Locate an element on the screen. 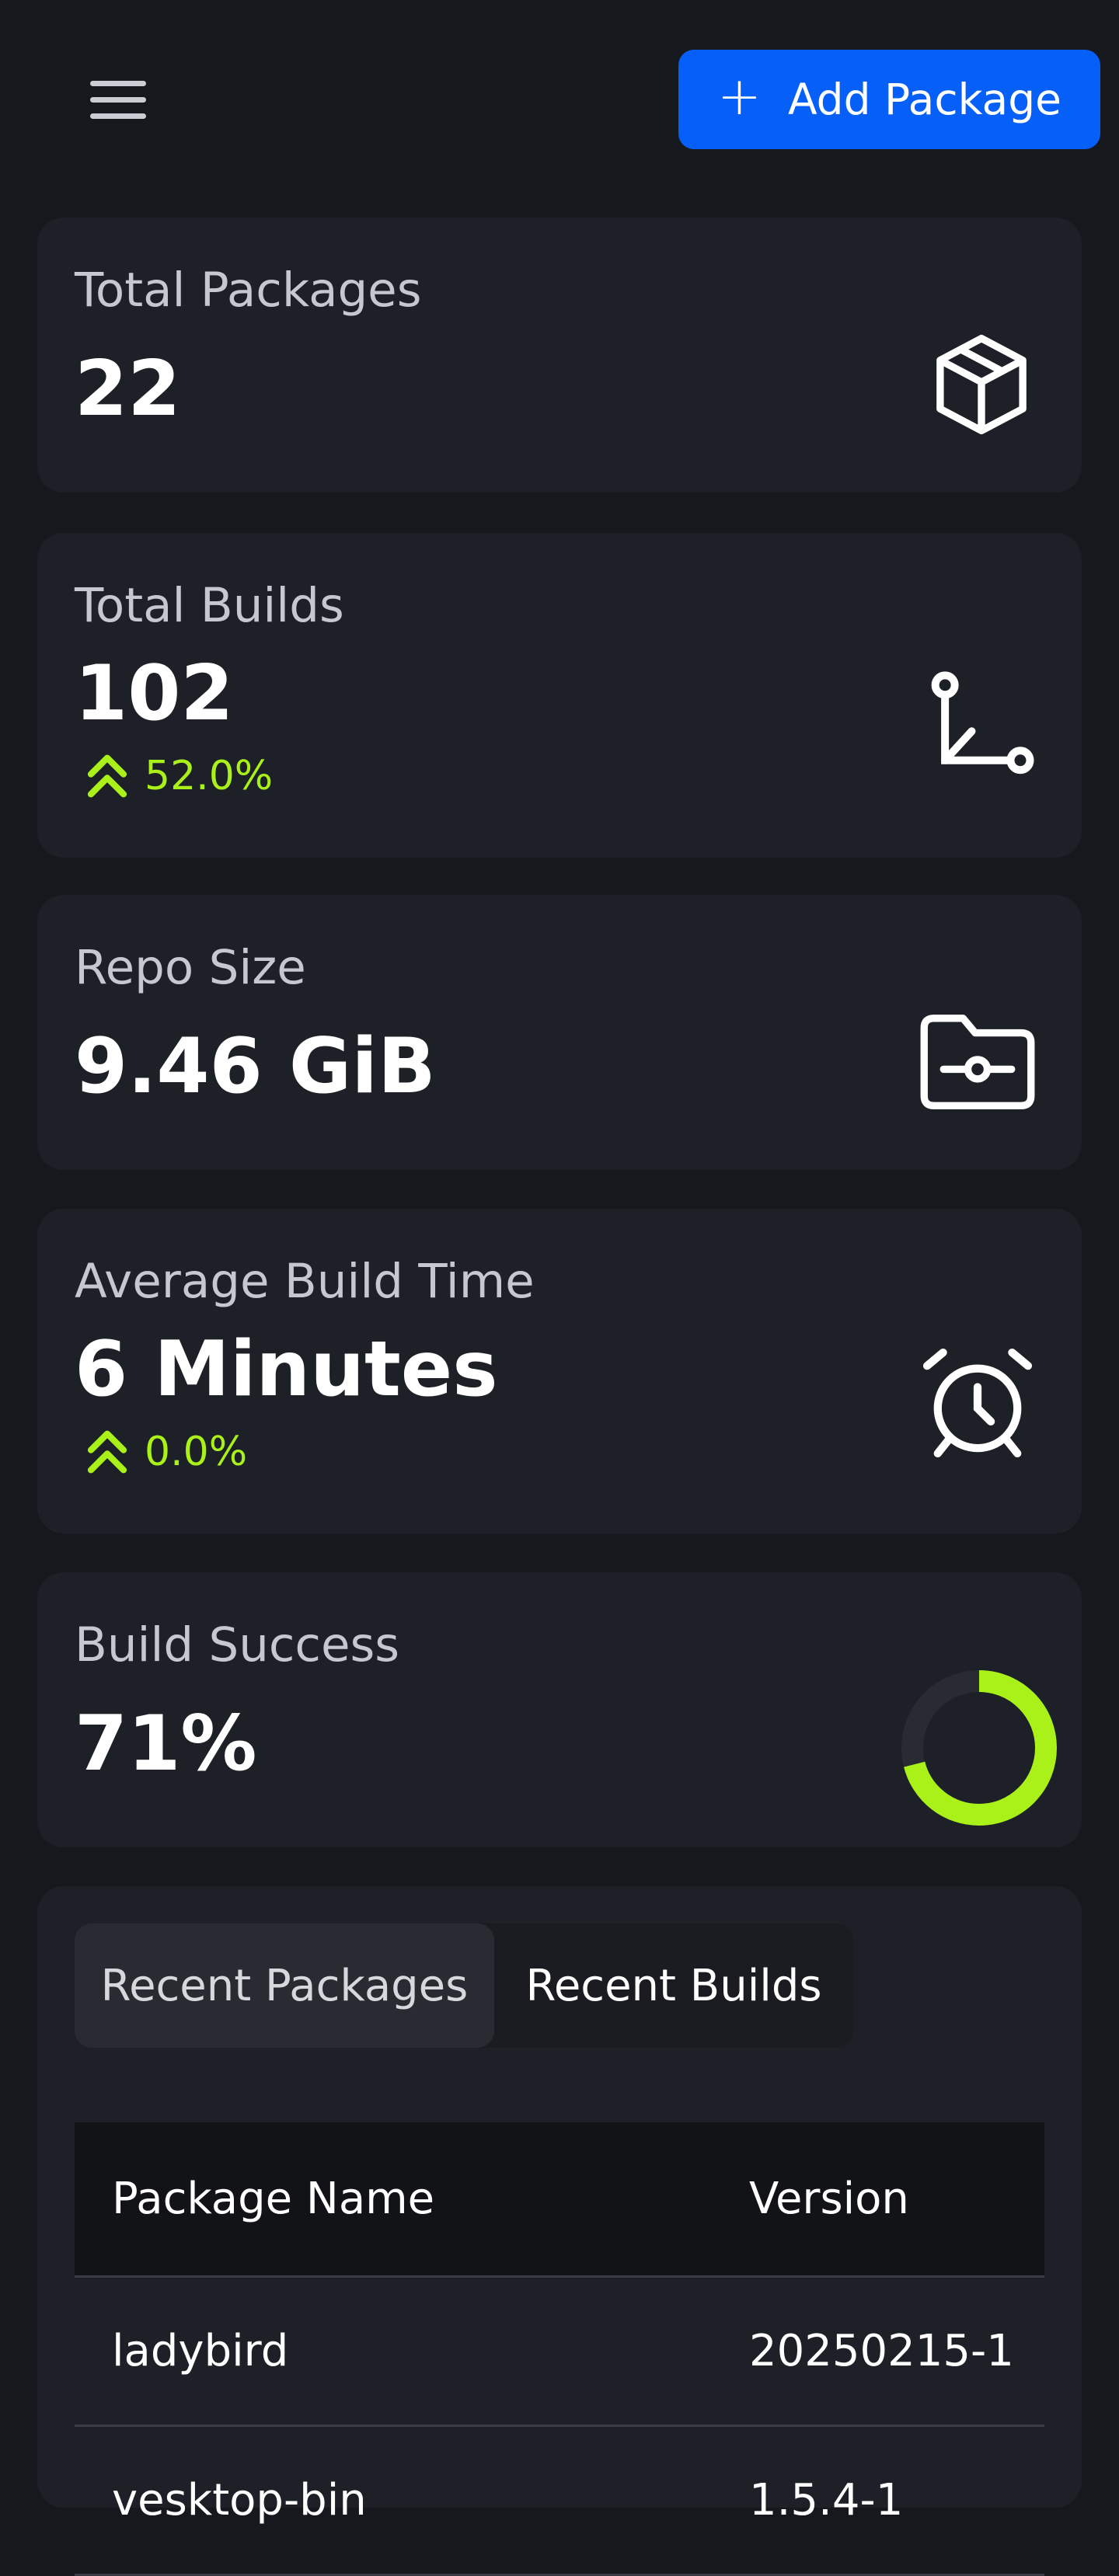  total-builds-trend-value: 52.0% is located at coordinates (209, 776).